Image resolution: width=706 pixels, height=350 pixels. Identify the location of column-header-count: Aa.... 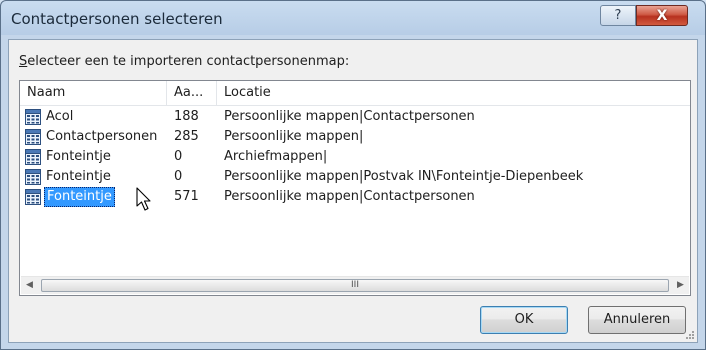
(192, 93).